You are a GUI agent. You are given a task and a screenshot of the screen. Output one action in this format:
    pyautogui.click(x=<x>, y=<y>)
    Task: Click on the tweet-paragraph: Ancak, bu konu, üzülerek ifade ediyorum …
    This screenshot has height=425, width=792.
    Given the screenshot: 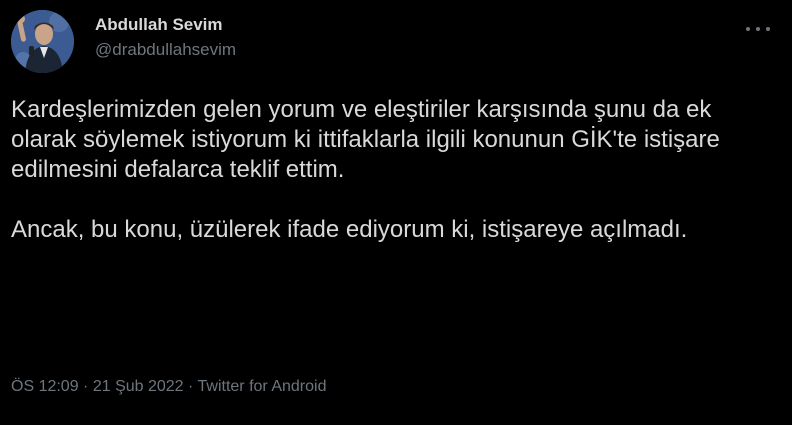 What is the action you would take?
    pyautogui.click(x=349, y=229)
    